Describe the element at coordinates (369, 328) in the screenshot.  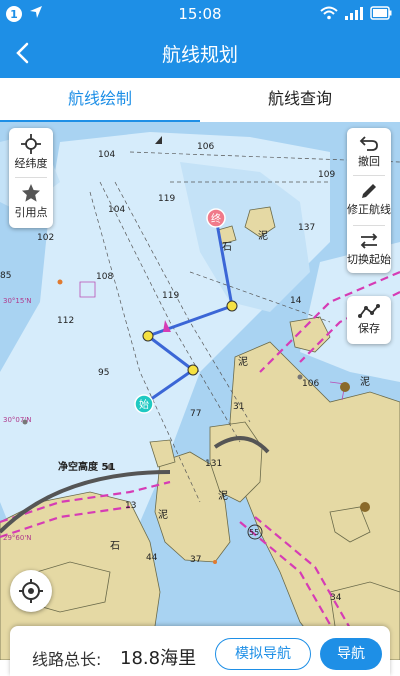
I see `save-label: 保存` at that location.